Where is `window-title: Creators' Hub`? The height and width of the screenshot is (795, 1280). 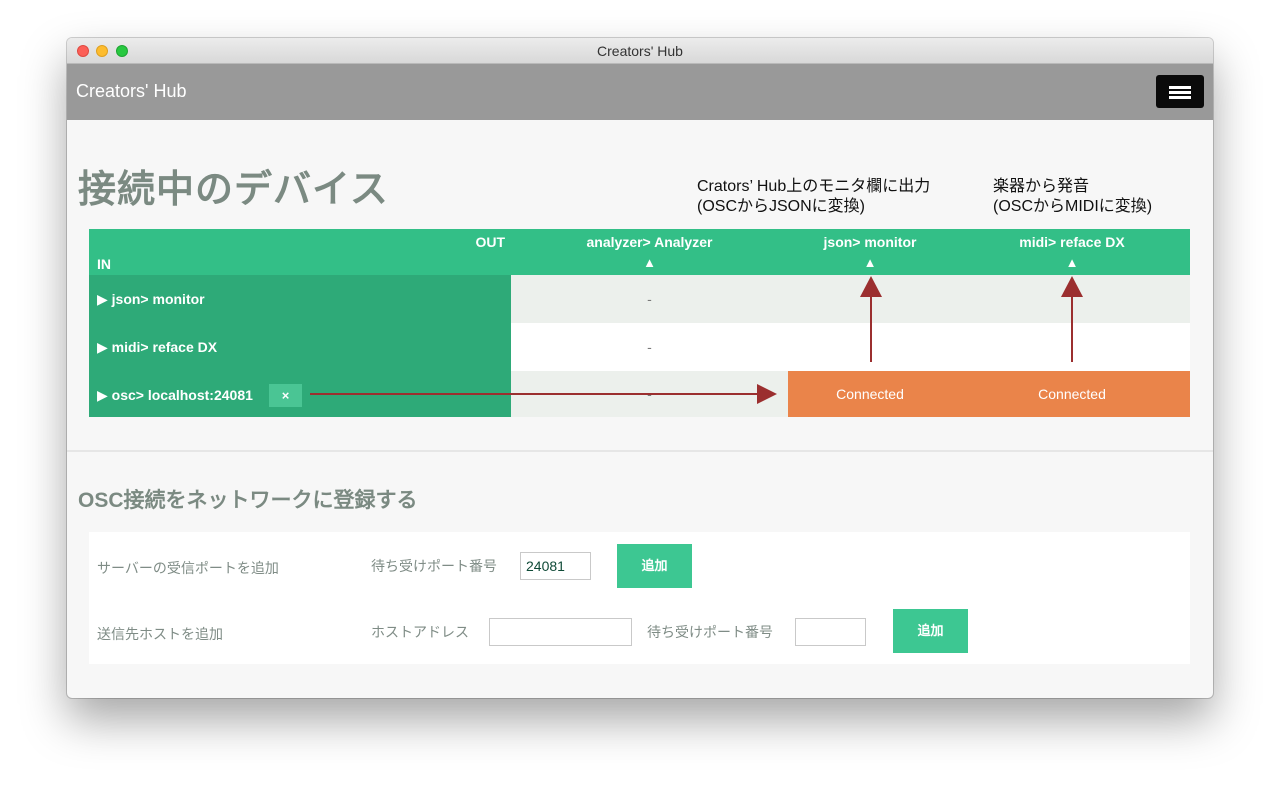
window-title: Creators' Hub is located at coordinates (640, 51).